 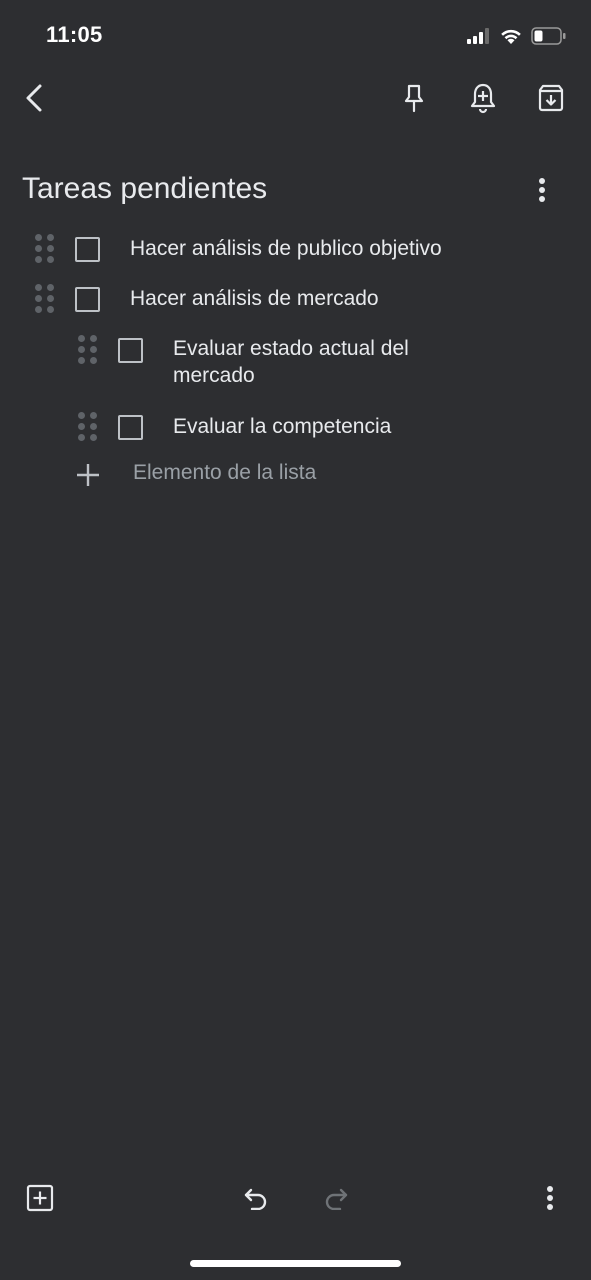 I want to click on bottom-more-button, so click(x=550, y=1198).